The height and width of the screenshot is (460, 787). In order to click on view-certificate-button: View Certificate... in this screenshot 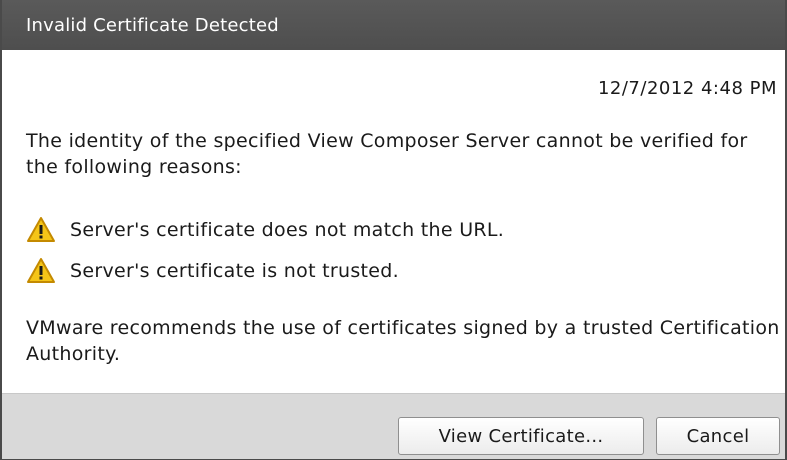, I will do `click(521, 436)`.